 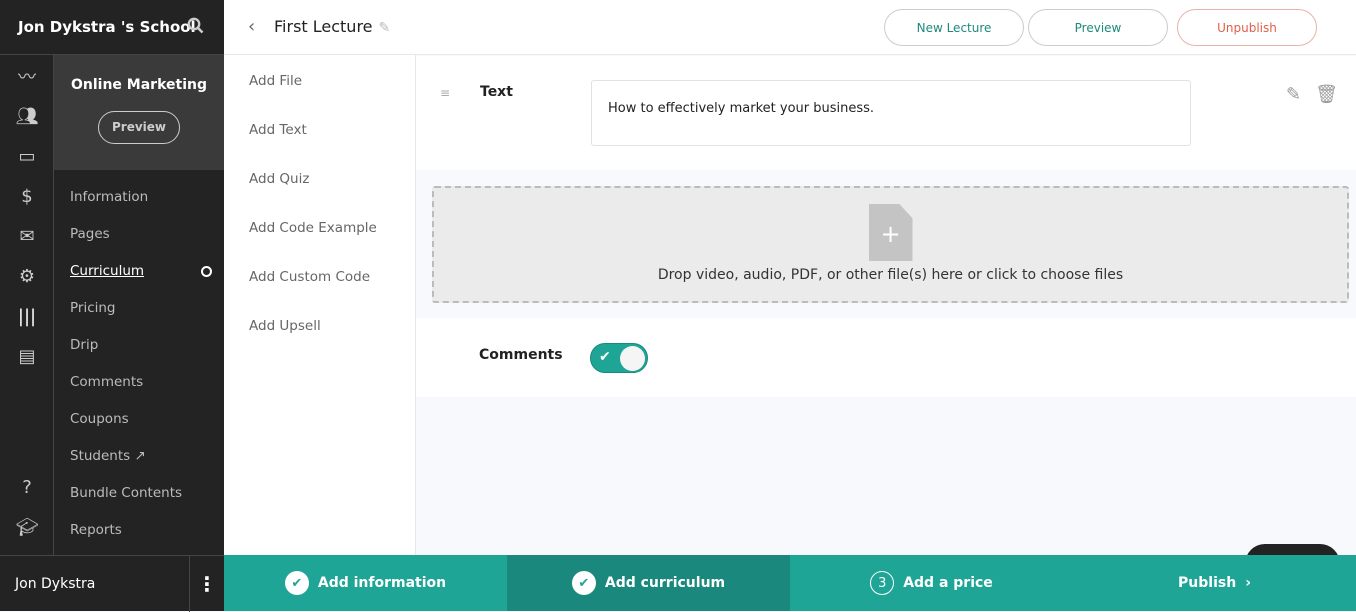 What do you see at coordinates (891, 113) in the screenshot?
I see `text-block-content: How to effectively market your business.` at bounding box center [891, 113].